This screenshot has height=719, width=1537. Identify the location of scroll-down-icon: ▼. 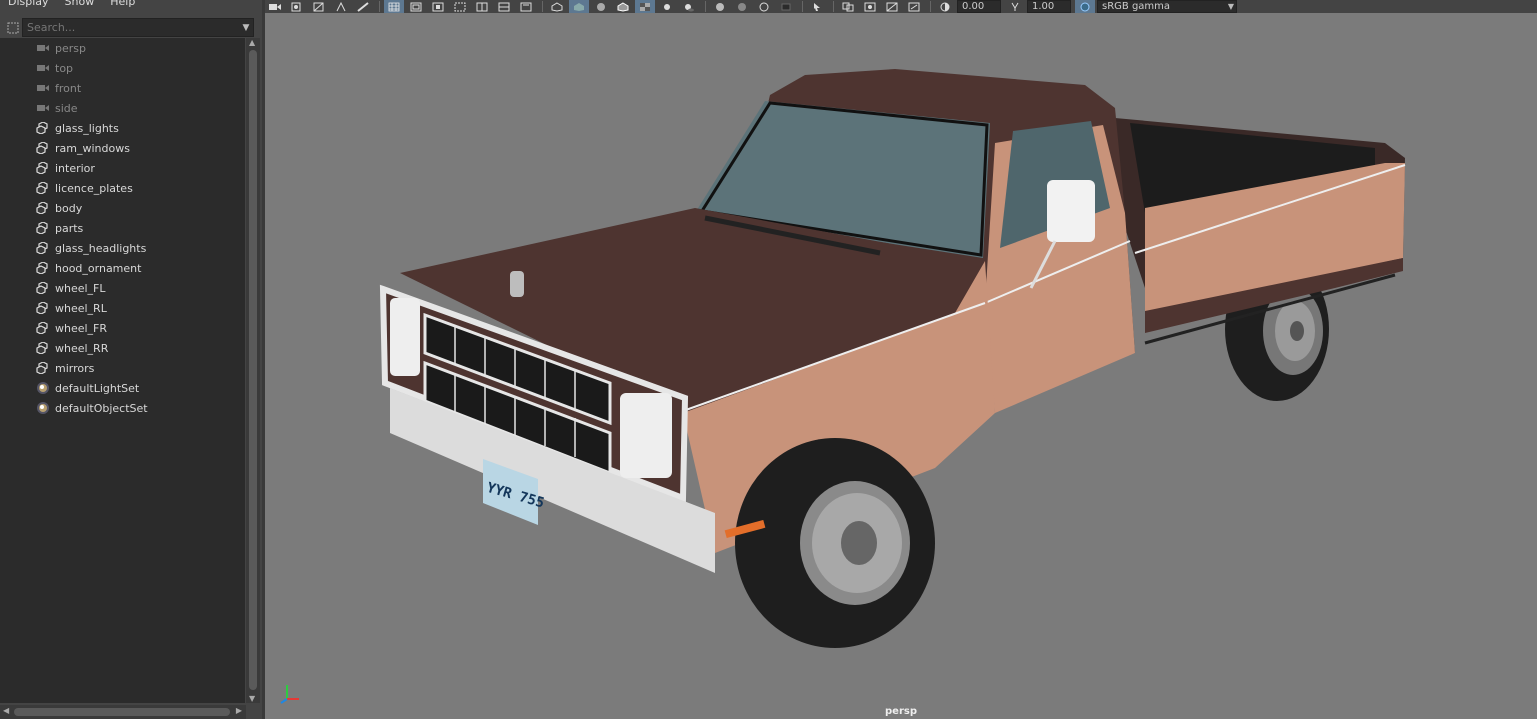
(252, 698).